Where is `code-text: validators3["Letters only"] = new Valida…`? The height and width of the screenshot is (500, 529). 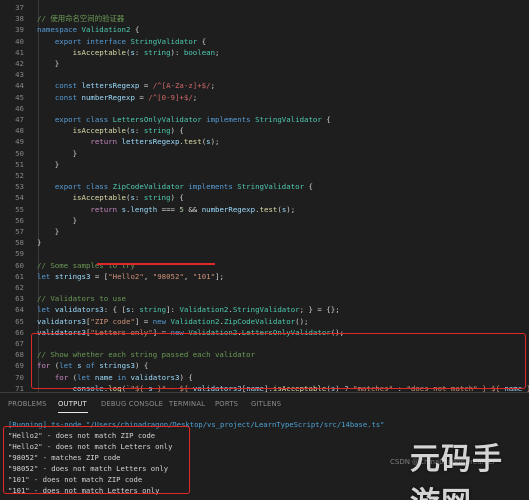
code-text: validators3["Letters only"] = new Valida… is located at coordinates (190, 332).